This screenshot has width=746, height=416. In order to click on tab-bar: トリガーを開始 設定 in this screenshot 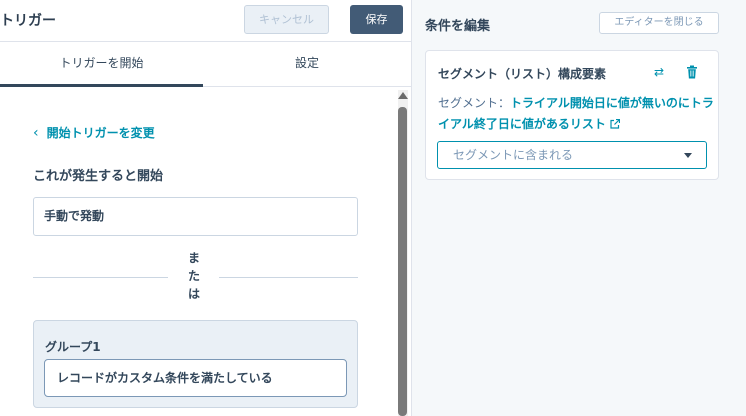, I will do `click(205, 65)`.